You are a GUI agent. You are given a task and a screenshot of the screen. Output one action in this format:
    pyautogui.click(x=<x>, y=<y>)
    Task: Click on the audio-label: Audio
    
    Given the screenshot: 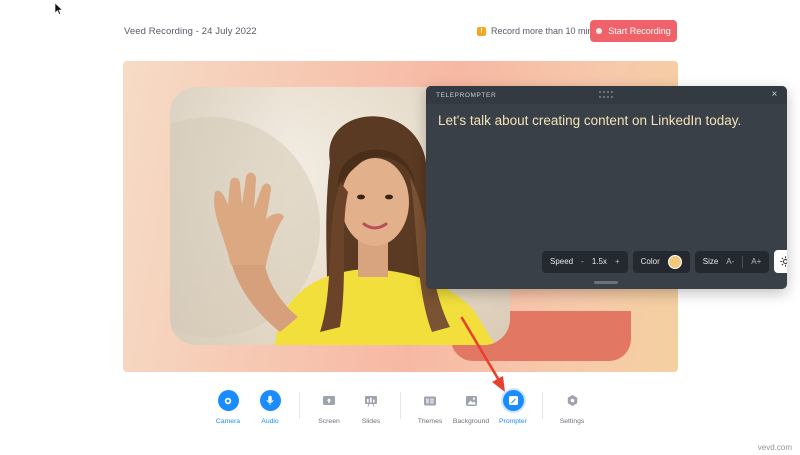 What is the action you would take?
    pyautogui.click(x=270, y=421)
    